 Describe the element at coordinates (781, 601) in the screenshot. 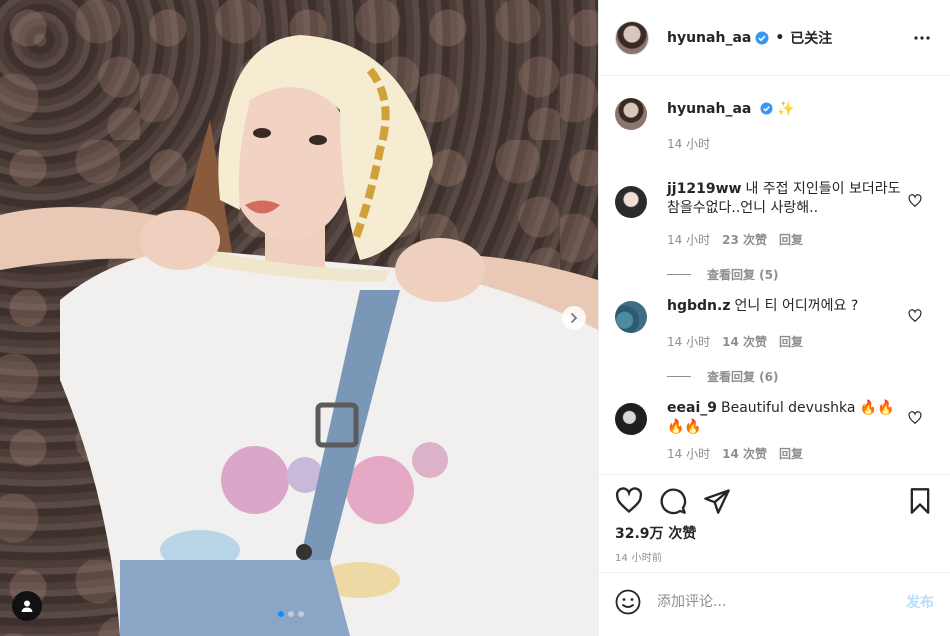

I see `comment-input` at that location.